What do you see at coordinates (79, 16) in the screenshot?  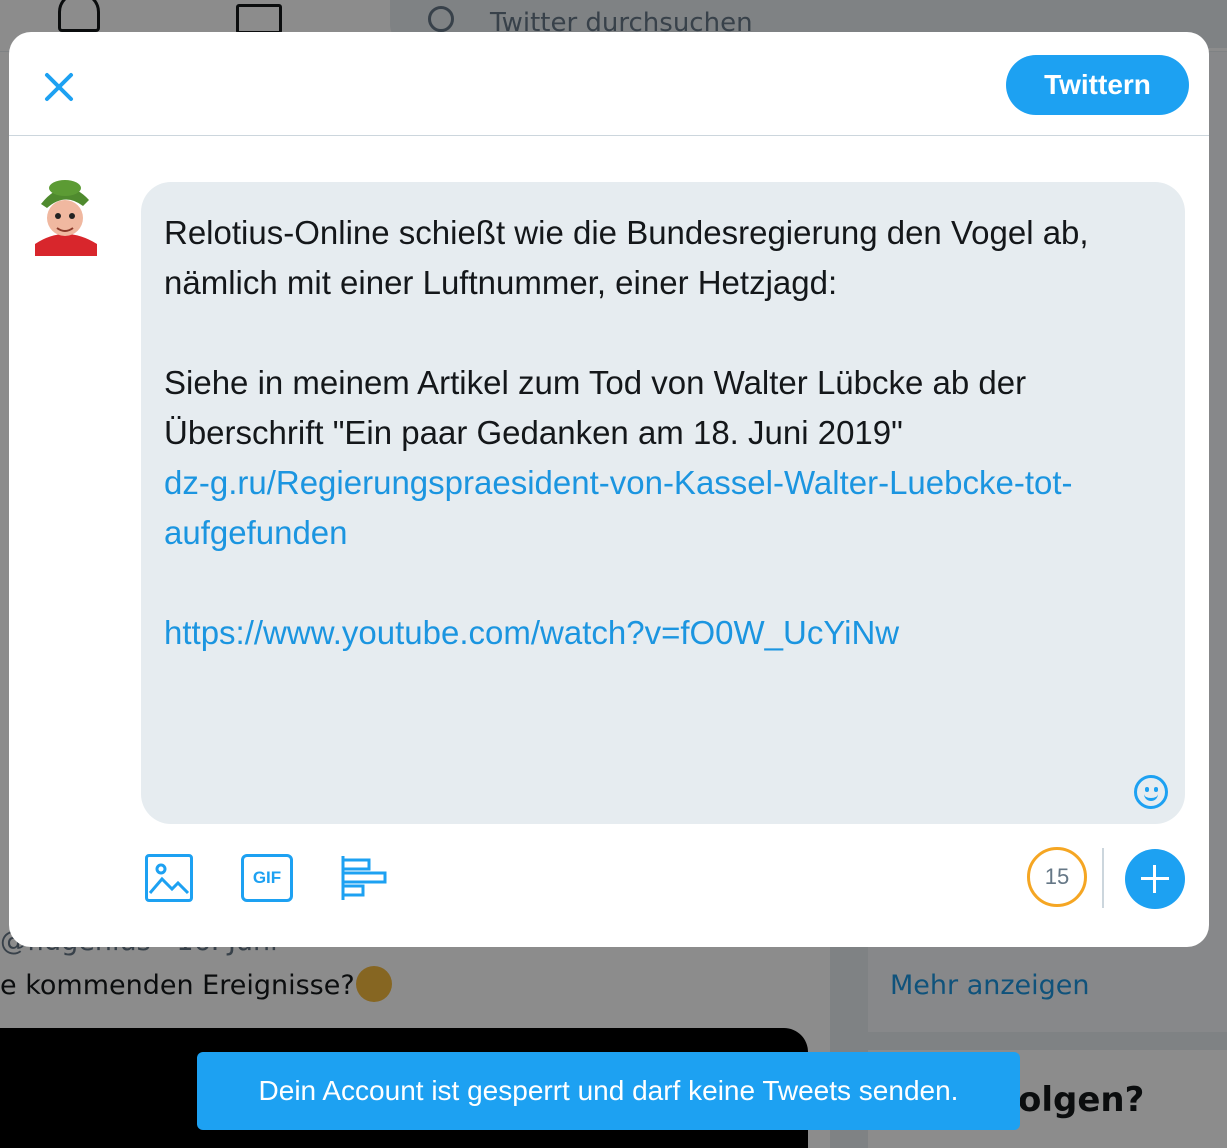 I see `notifications-icon` at bounding box center [79, 16].